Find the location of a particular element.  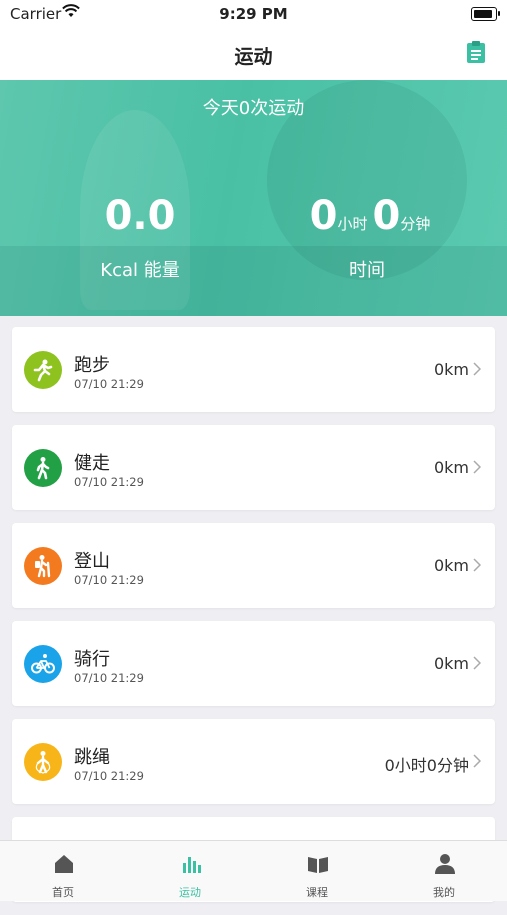

person-icon is located at coordinates (445, 864).